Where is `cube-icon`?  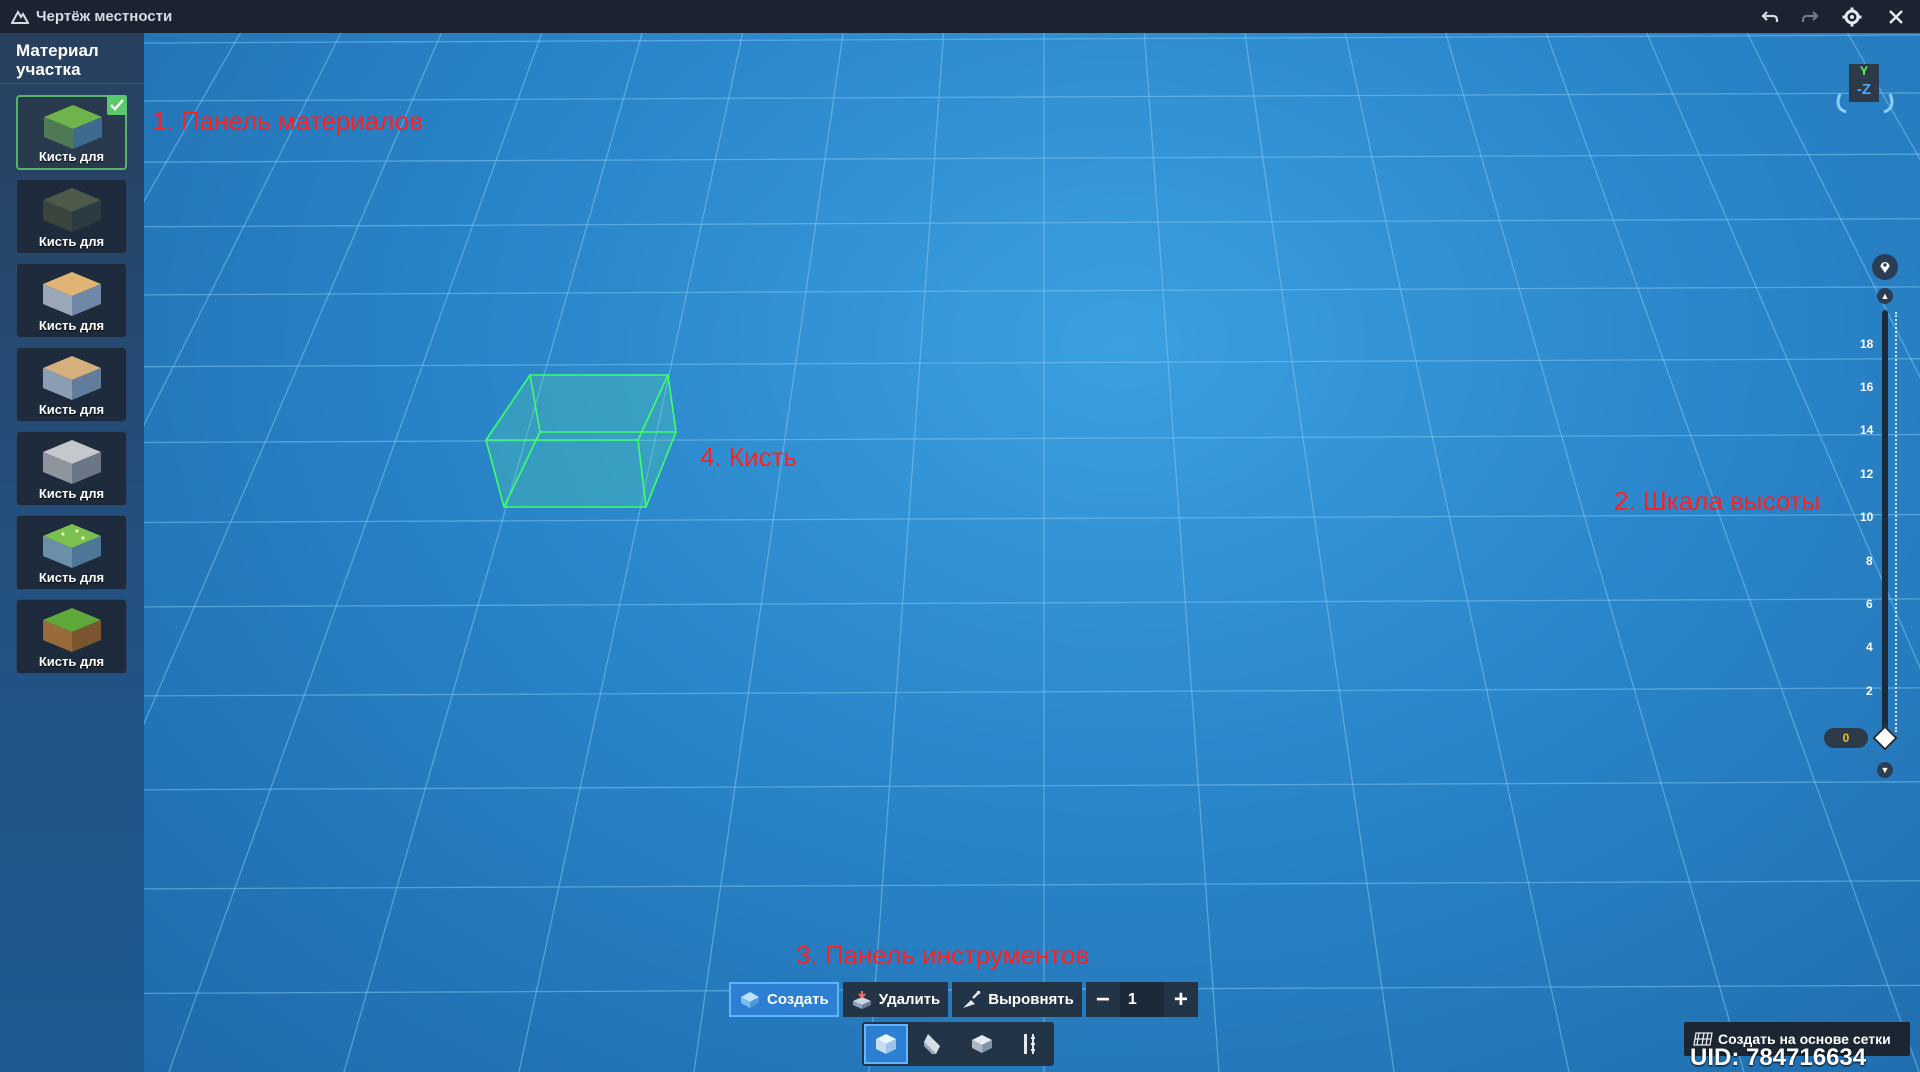 cube-icon is located at coordinates (886, 1044).